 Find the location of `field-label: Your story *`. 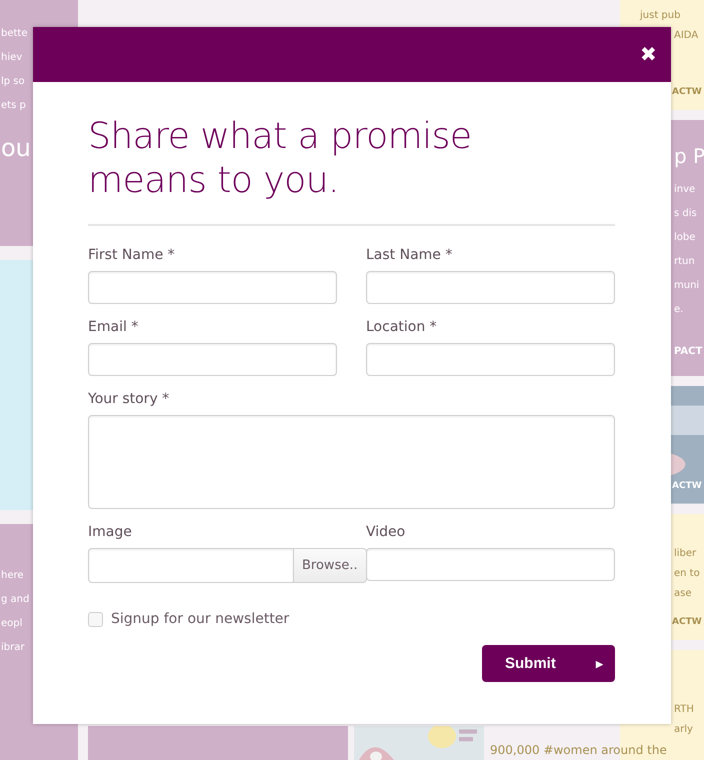

field-label: Your story * is located at coordinates (129, 399).